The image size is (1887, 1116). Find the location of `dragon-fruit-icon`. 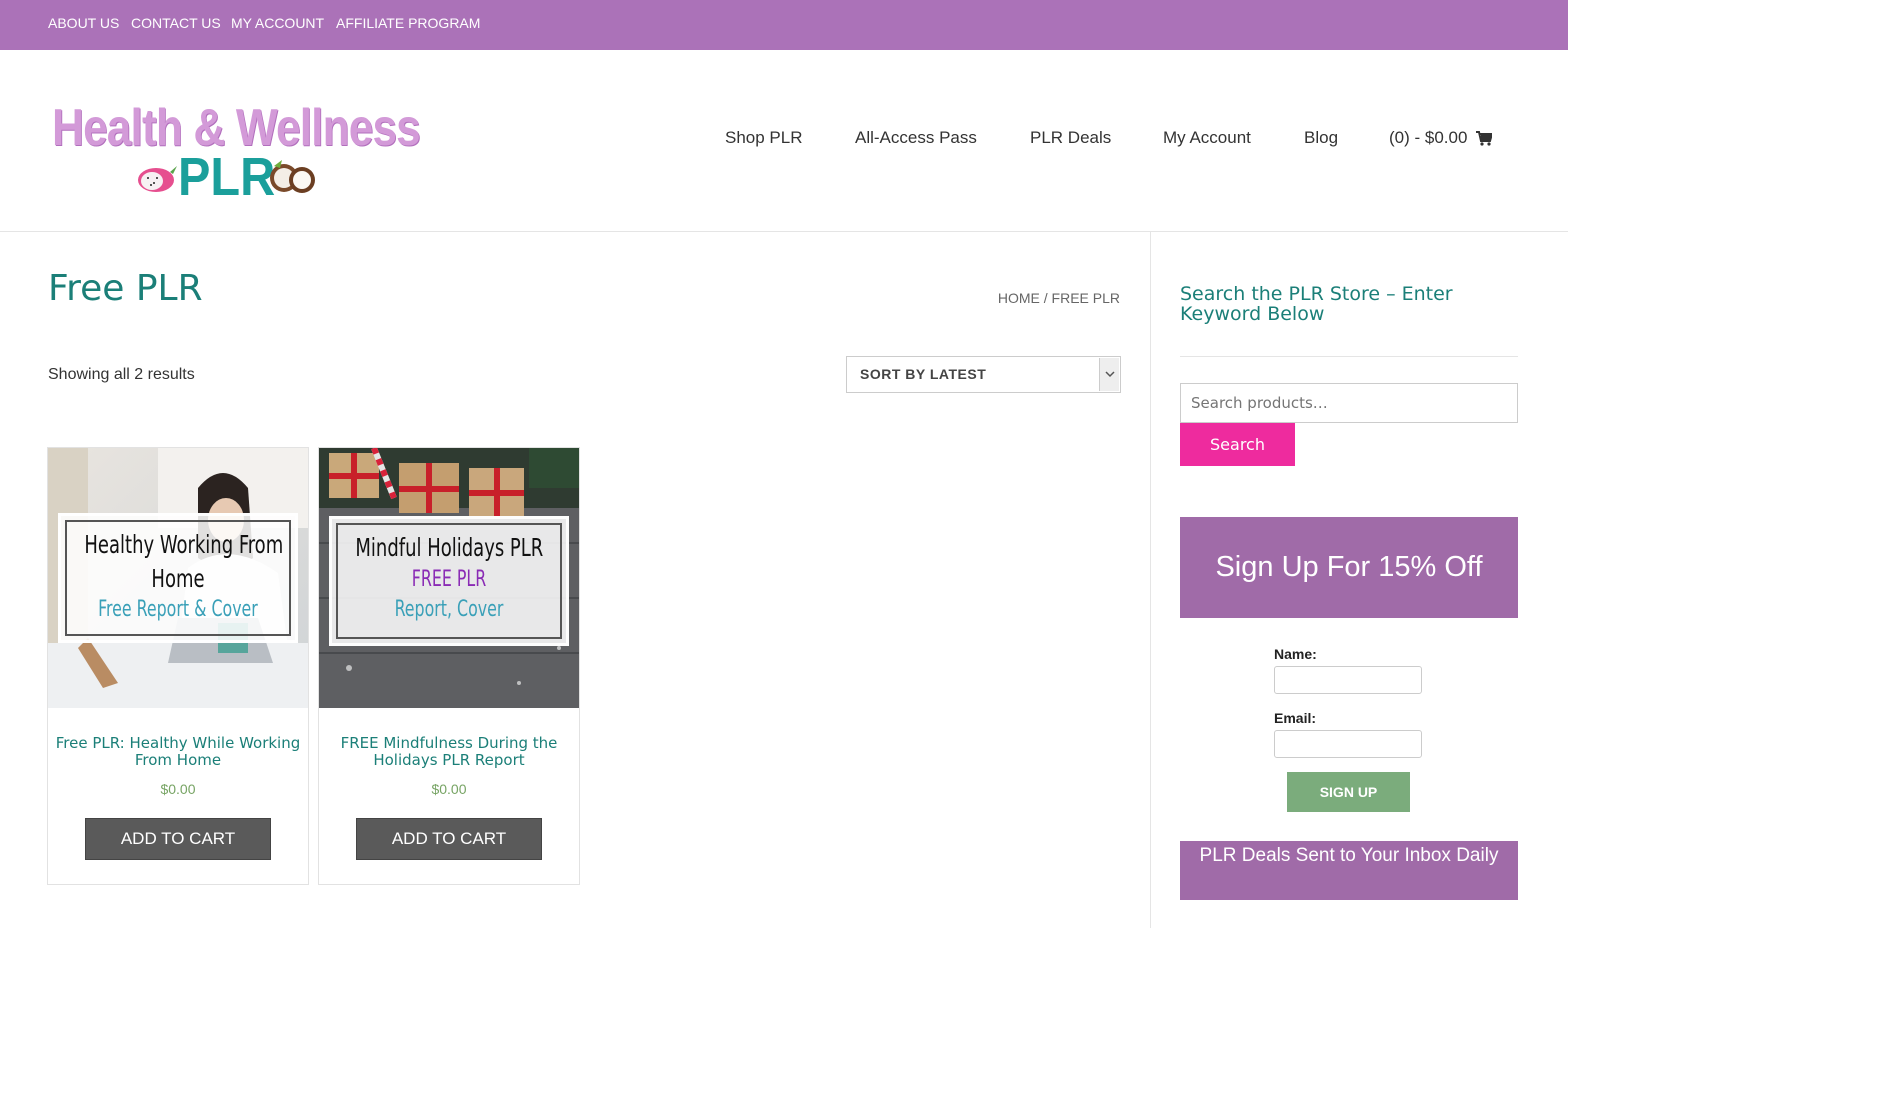

dragon-fruit-icon is located at coordinates (154, 178).